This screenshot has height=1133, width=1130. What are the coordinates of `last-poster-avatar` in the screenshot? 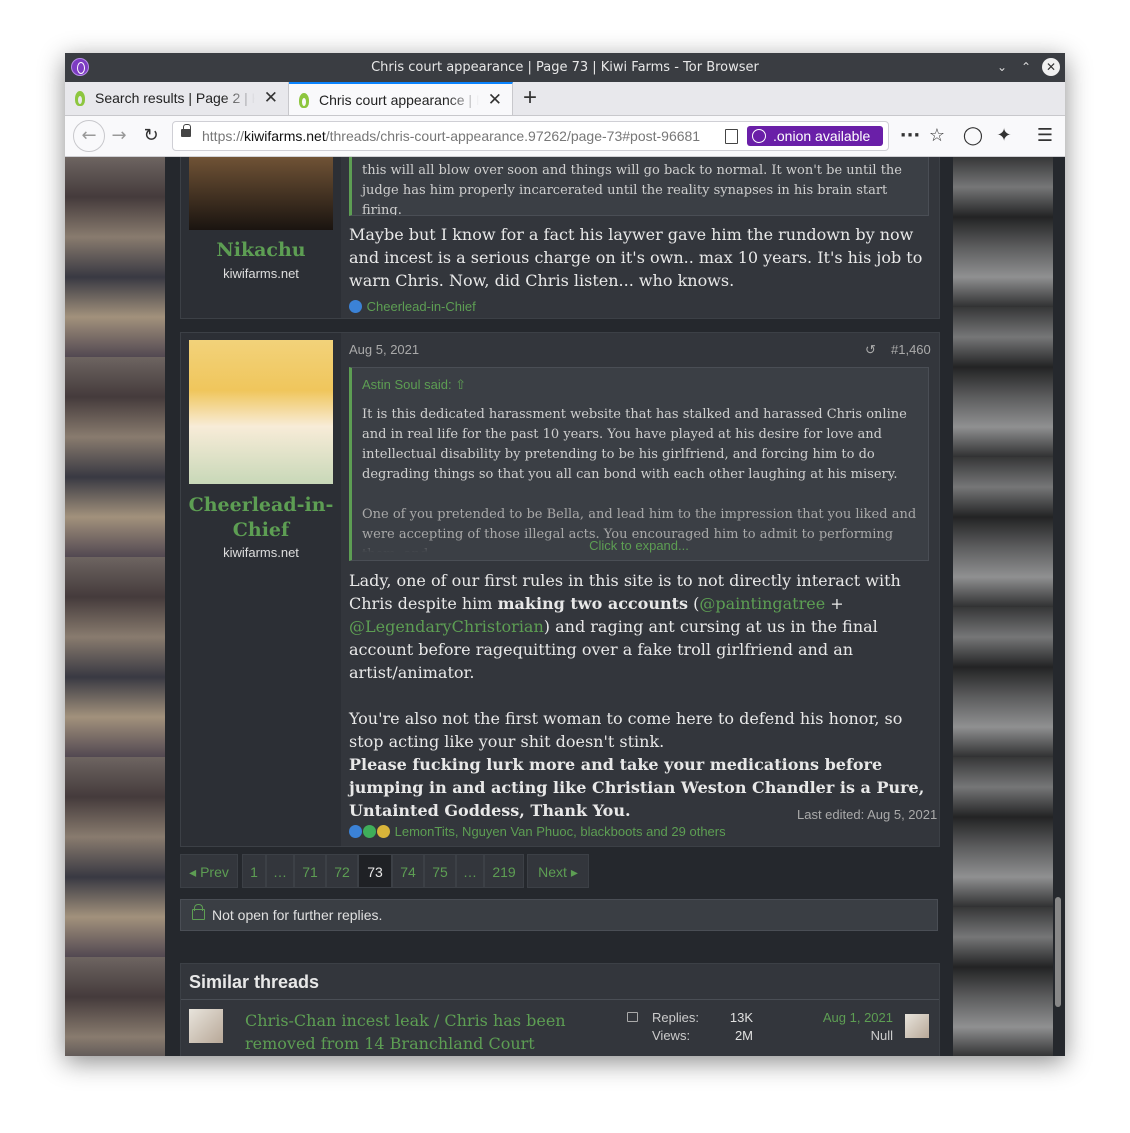 It's located at (917, 1026).